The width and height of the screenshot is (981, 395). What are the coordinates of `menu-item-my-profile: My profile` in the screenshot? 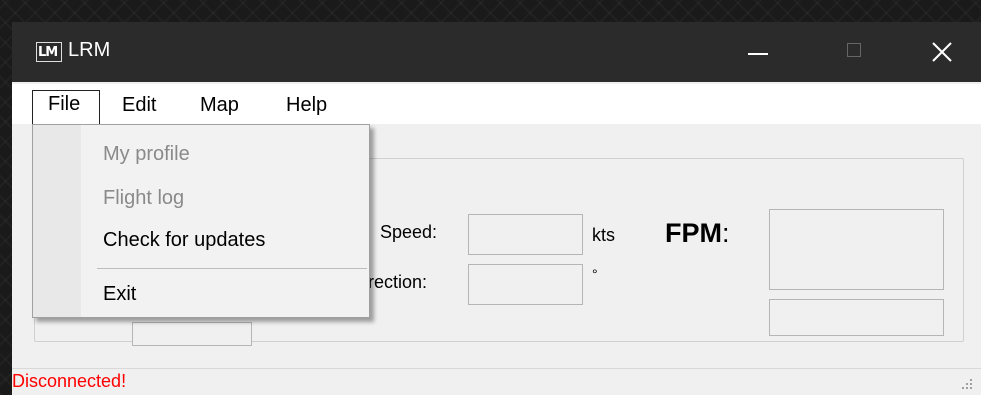 It's located at (146, 154).